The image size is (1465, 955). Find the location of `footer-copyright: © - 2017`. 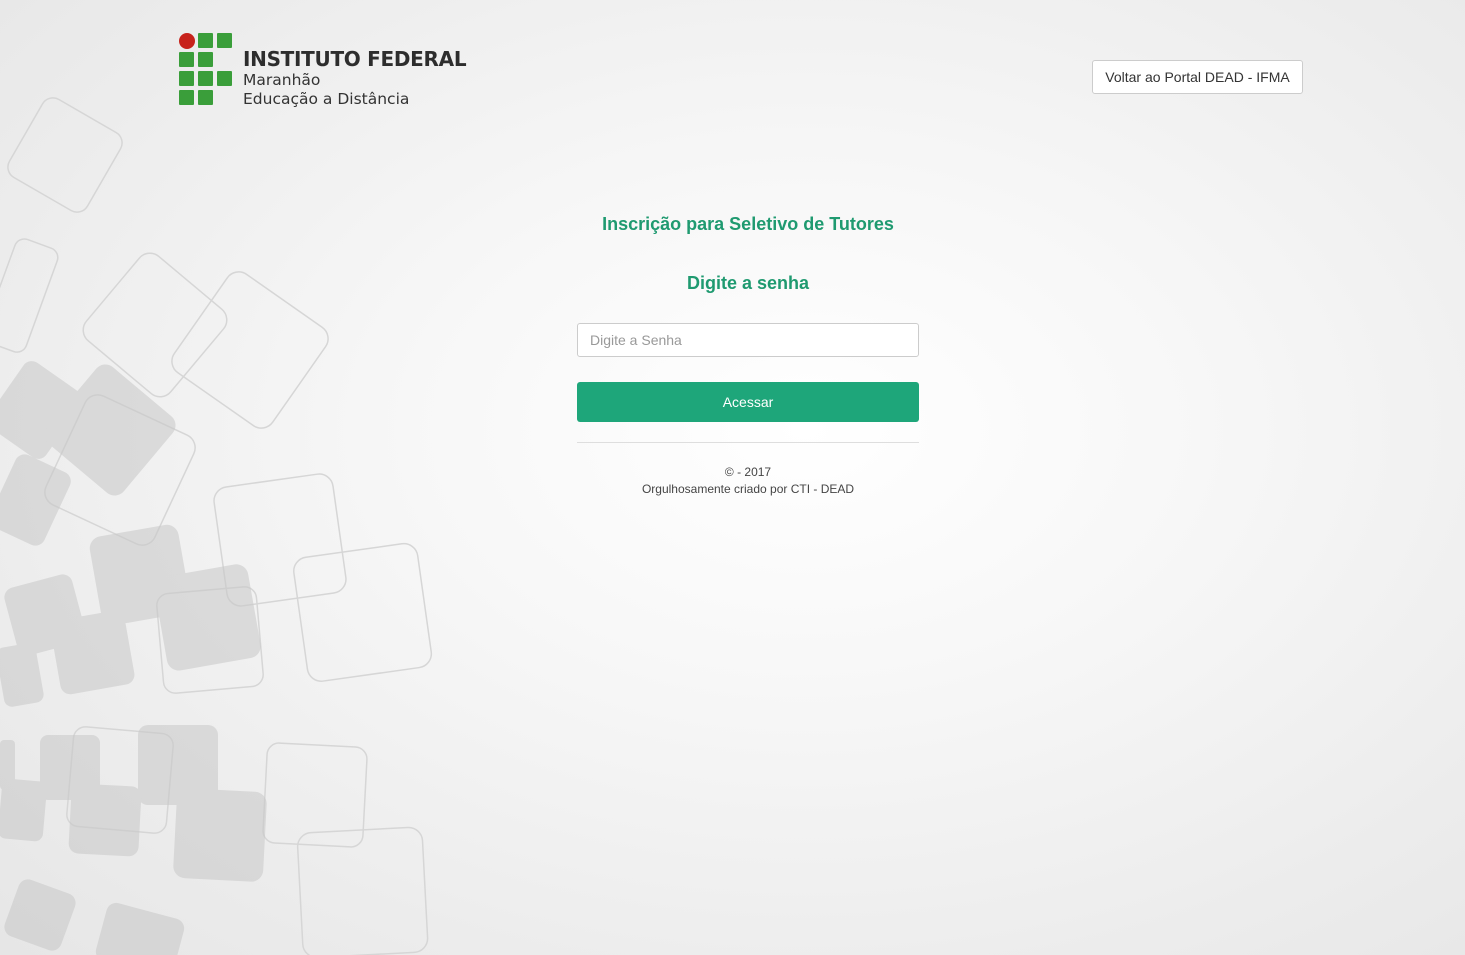

footer-copyright: © - 2017 is located at coordinates (748, 472).